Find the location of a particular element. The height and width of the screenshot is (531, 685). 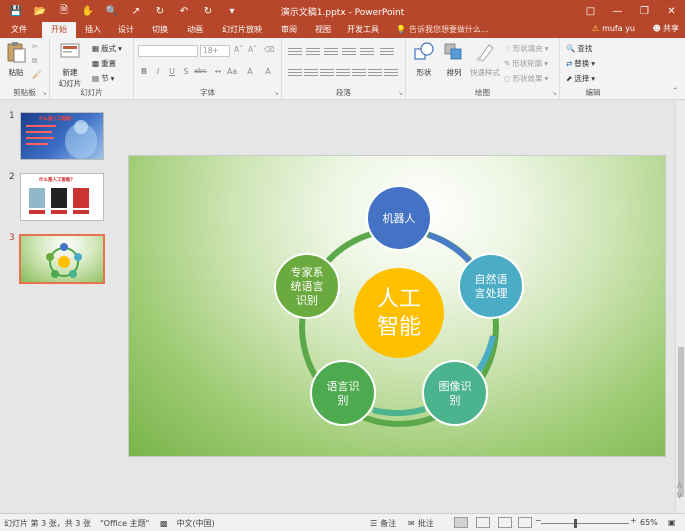

line-spacing-icon is located at coordinates (367, 51).